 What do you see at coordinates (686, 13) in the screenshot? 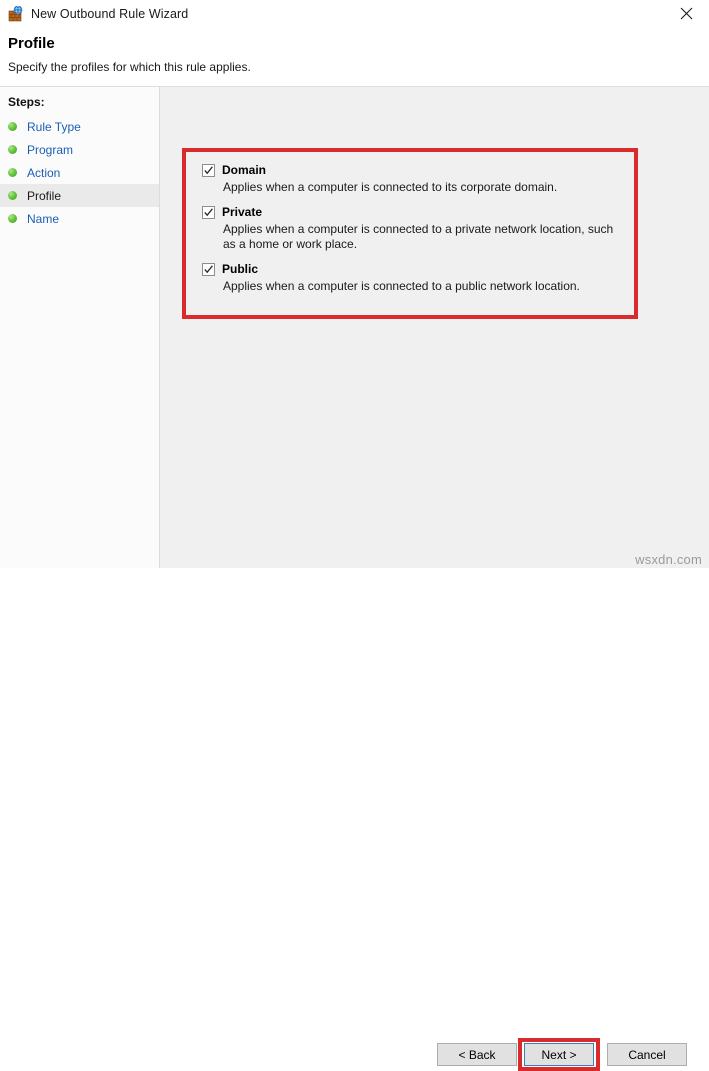
I see `close-icon` at bounding box center [686, 13].